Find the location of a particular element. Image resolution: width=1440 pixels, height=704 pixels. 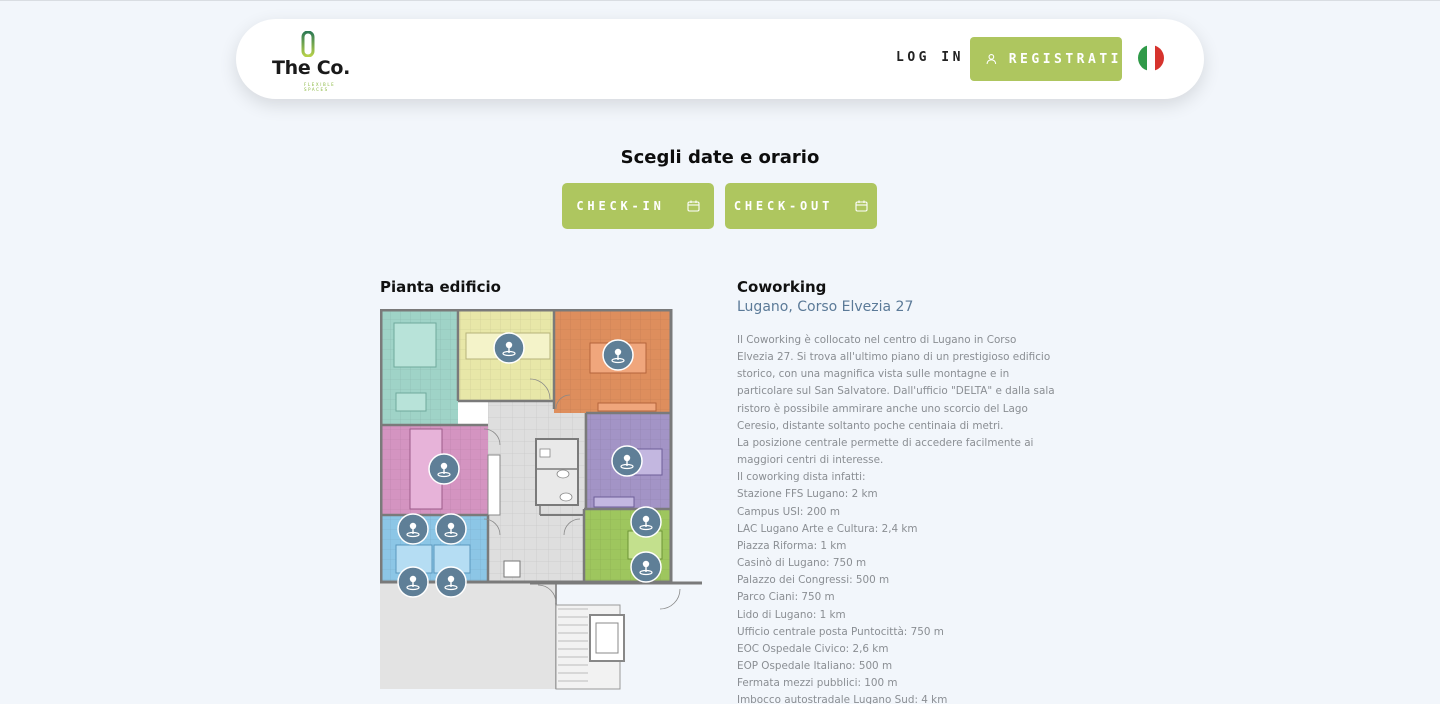

floor-plan is located at coordinates (541, 499).